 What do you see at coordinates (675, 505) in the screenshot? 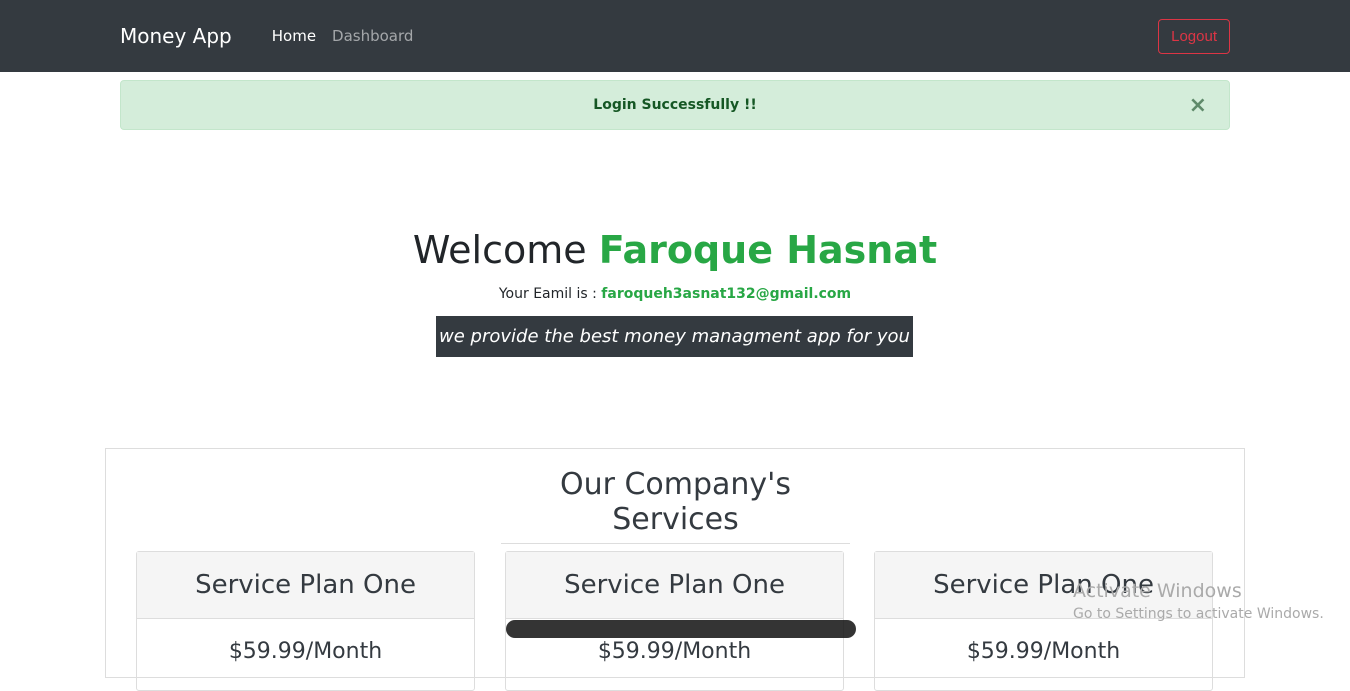
I see `services-title: Our Company's Services` at bounding box center [675, 505].